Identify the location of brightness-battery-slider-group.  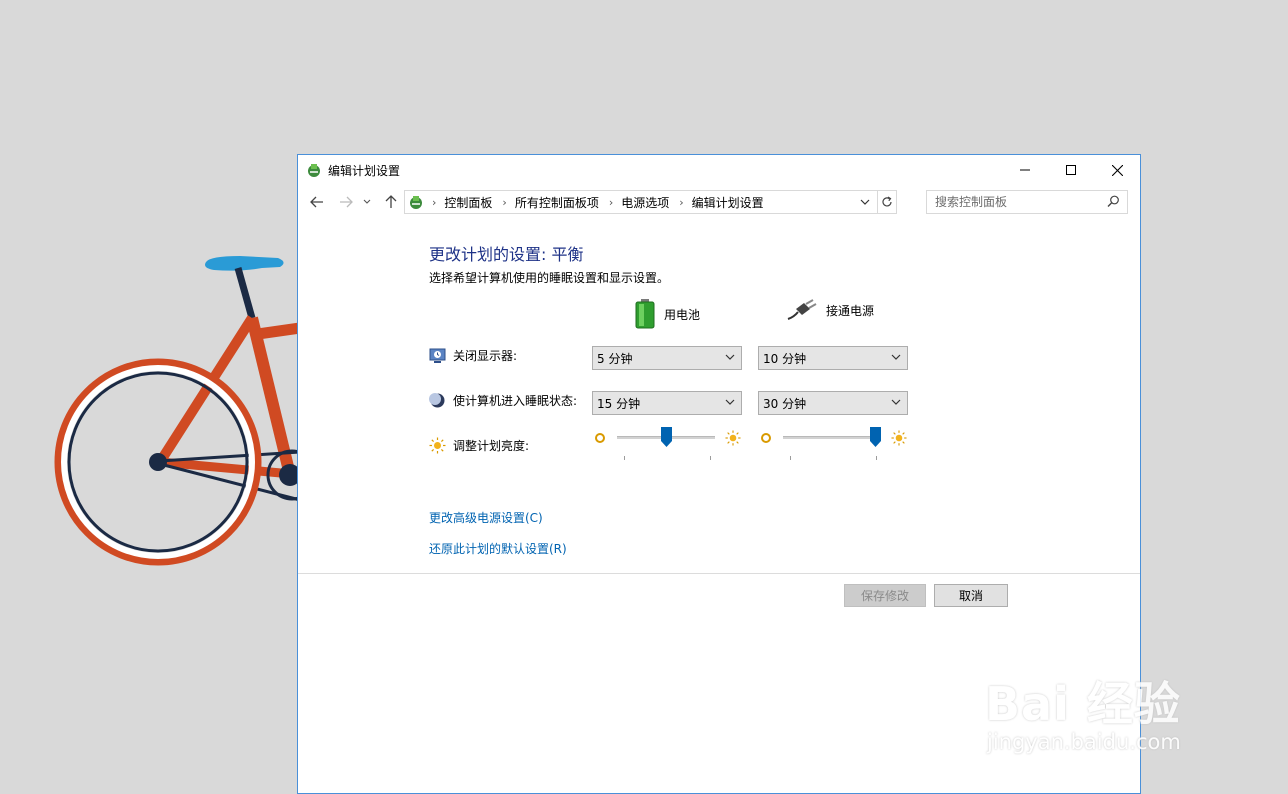
(669, 444).